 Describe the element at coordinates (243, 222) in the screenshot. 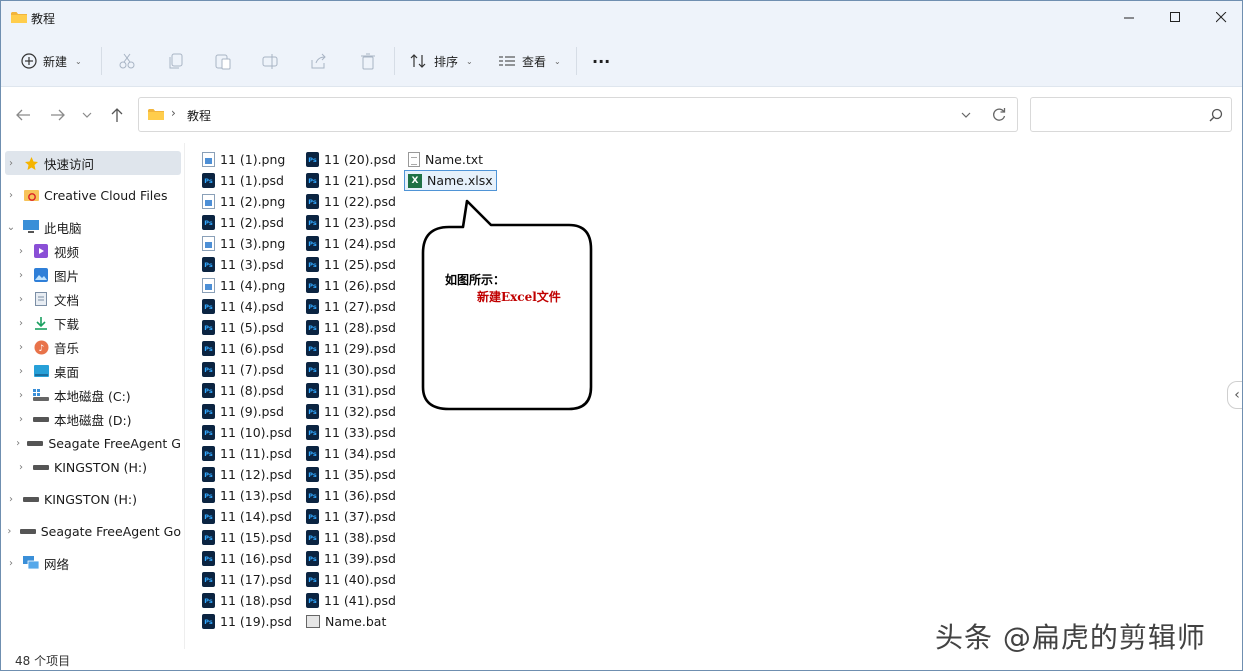

I see `file-item: Ps 11 (2).psd` at that location.